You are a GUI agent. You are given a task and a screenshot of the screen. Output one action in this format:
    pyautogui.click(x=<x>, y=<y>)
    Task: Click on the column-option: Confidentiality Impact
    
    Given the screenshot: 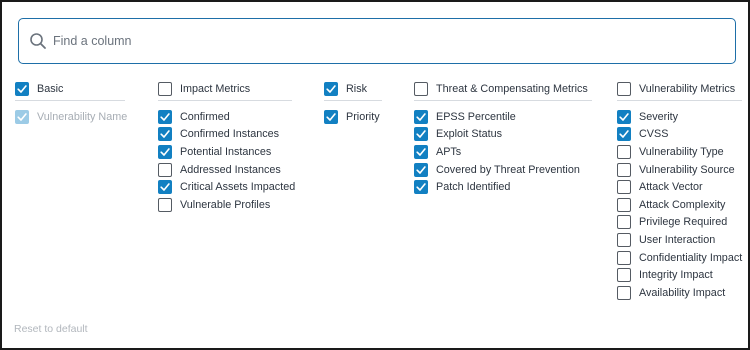 What is the action you would take?
    pyautogui.click(x=679, y=258)
    